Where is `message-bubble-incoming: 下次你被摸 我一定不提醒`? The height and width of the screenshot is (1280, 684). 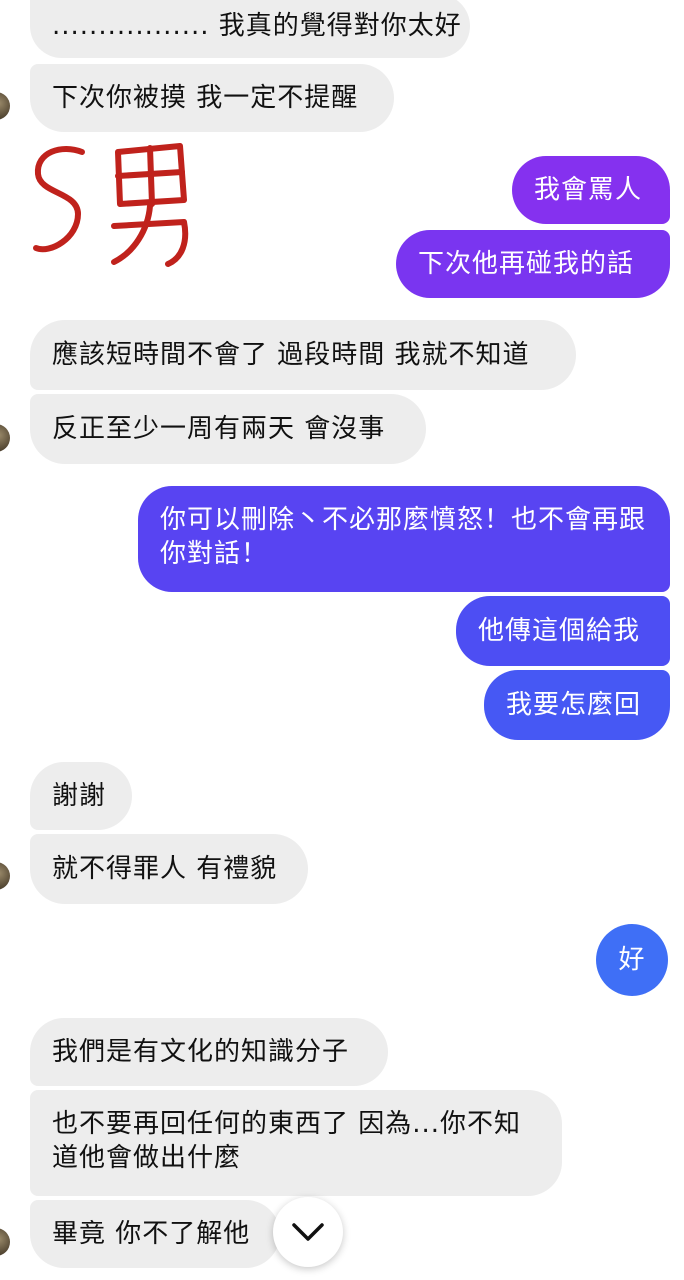
message-bubble-incoming: 下次你被摸 我一定不提醒 is located at coordinates (212, 98).